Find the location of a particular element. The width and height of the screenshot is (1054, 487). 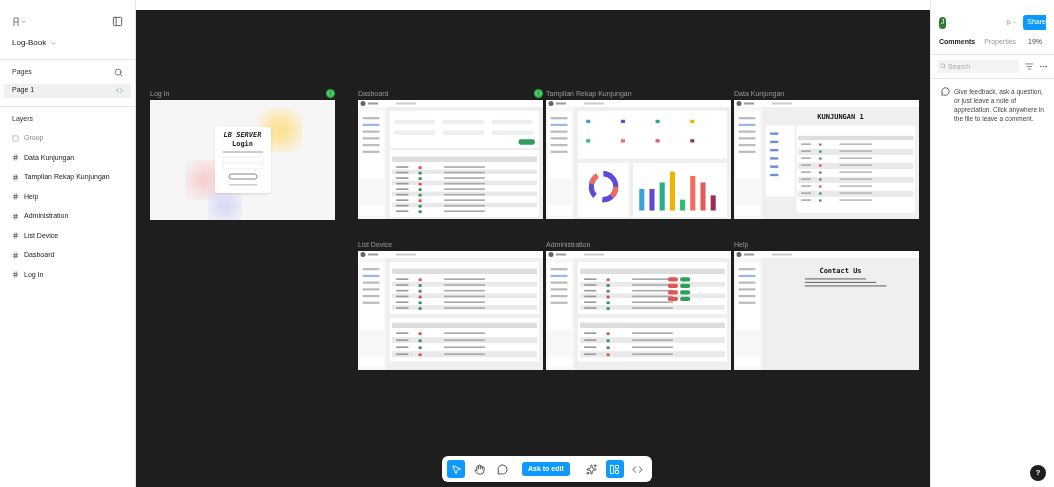

file-name: Log-Book is located at coordinates (29, 43).